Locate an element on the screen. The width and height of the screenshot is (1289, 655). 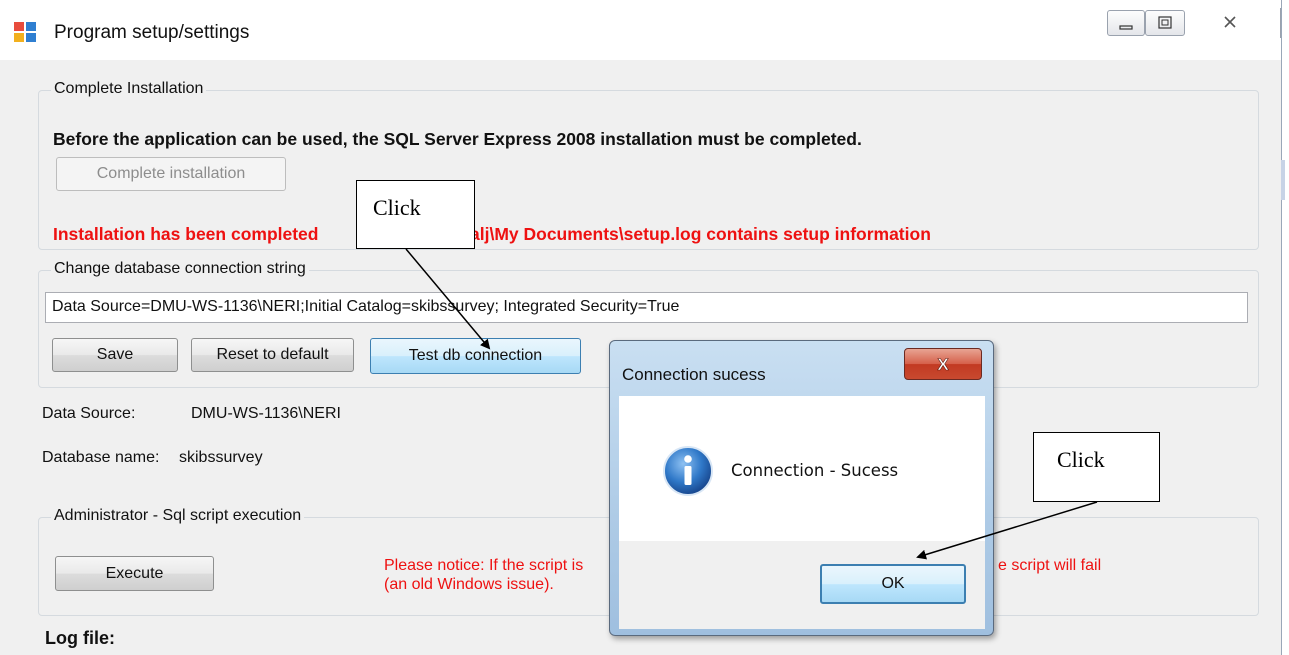
arrow-to-test-button is located at coordinates (448, 299).